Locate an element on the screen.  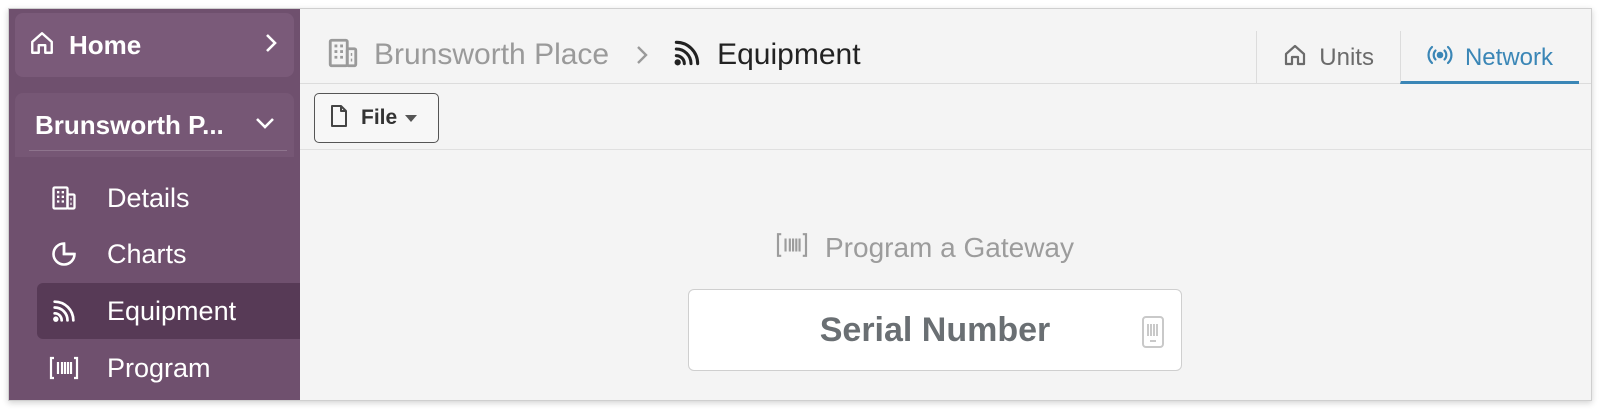
file-icon is located at coordinates (339, 118).